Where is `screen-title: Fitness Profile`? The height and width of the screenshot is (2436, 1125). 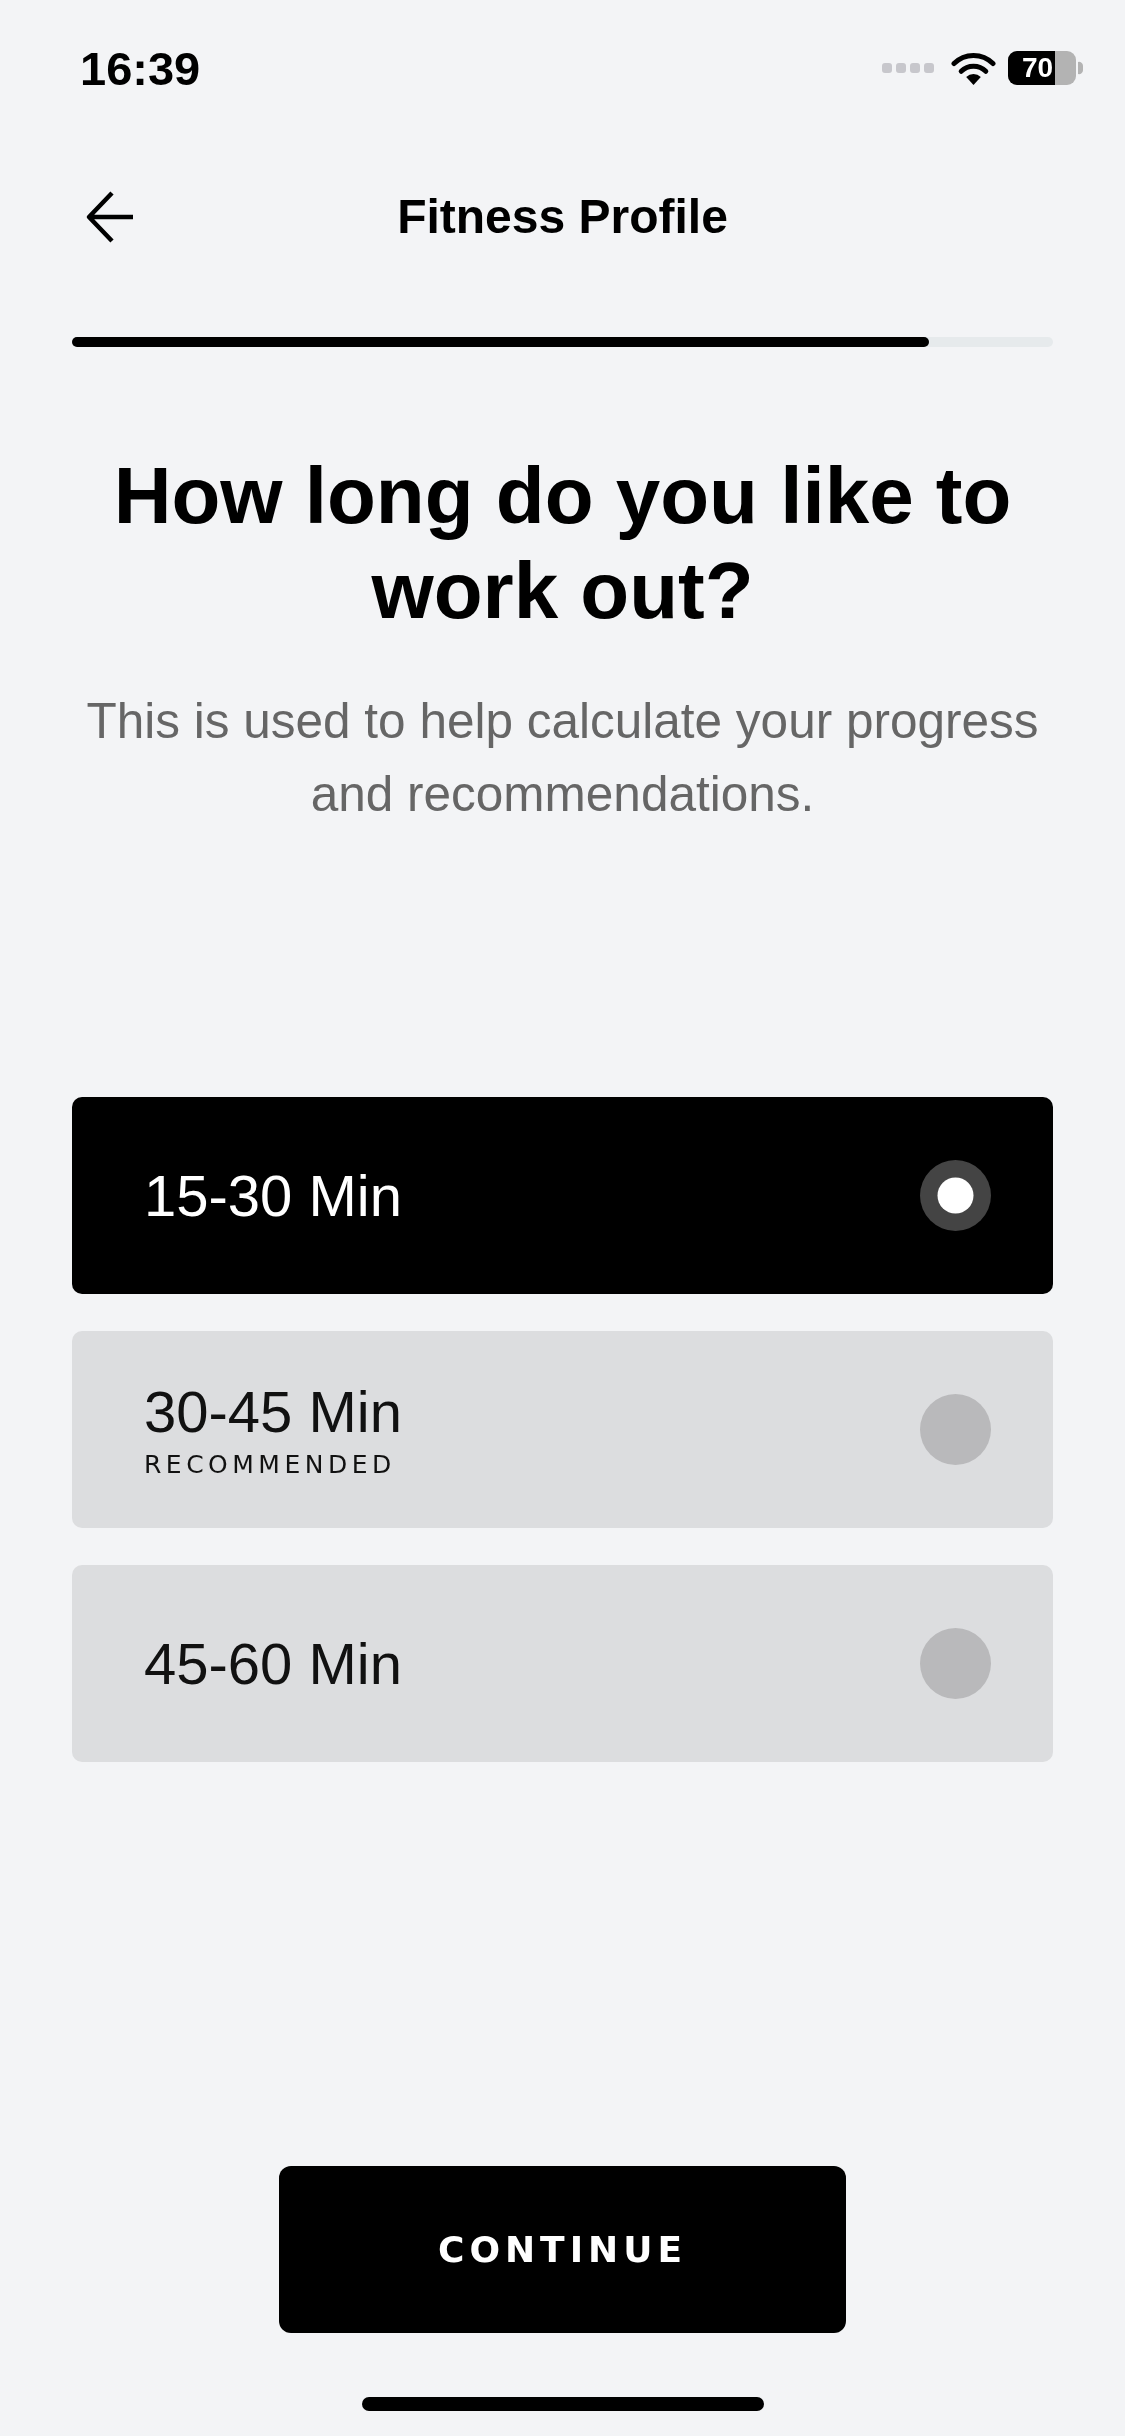
screen-title: Fitness Profile is located at coordinates (562, 217).